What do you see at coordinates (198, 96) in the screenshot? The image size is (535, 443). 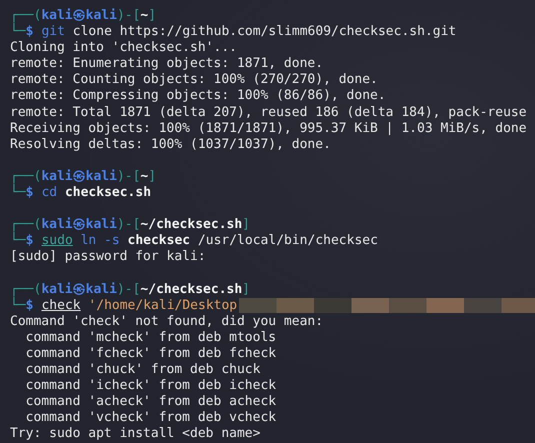 I see `output-line: remote: Compressing objects: 100% (86/86), done.` at bounding box center [198, 96].